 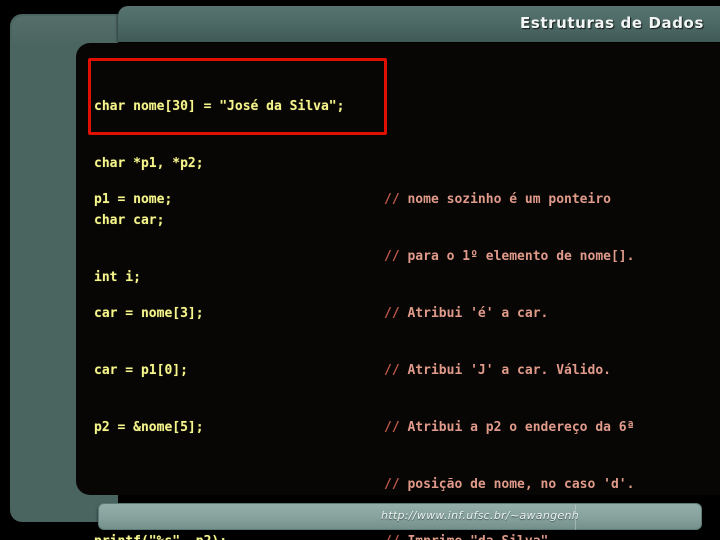 I want to click on code-comment: // posição de nome, no caso 'd'., so click(x=509, y=484).